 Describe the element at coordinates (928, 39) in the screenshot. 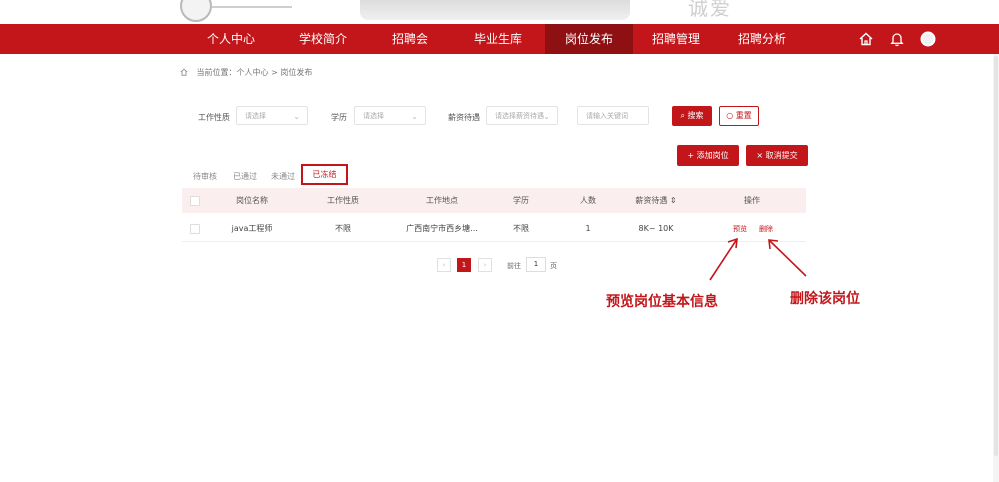

I see `avatar` at that location.